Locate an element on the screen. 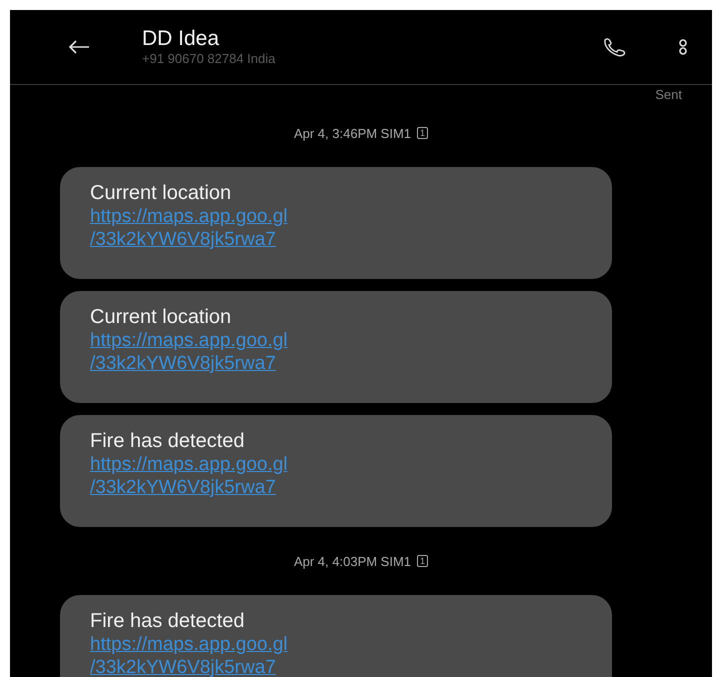  back-icon is located at coordinates (79, 47).